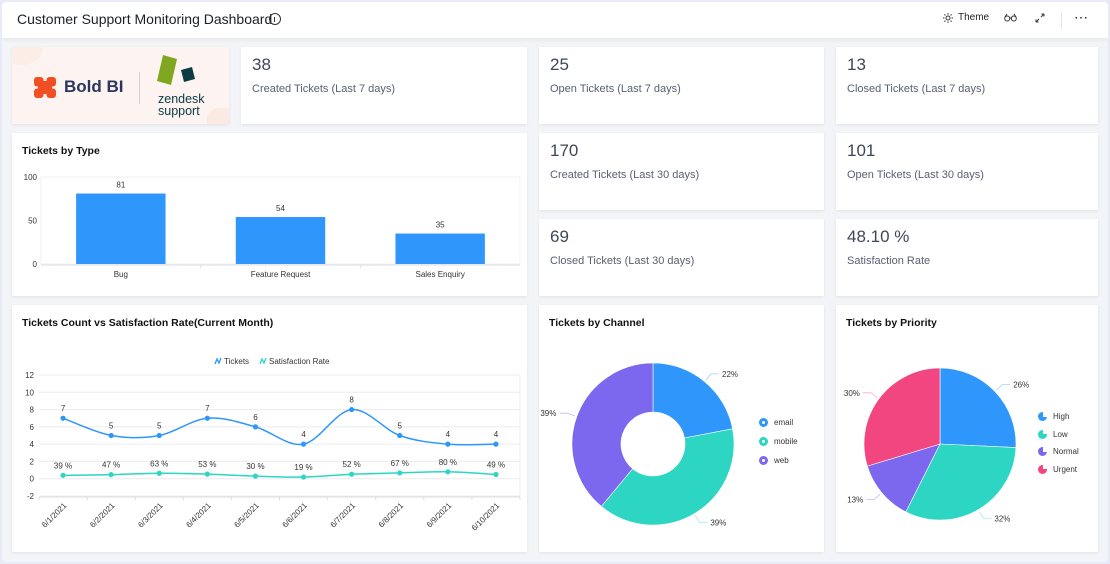 This screenshot has height=564, width=1110. What do you see at coordinates (1057, 469) in the screenshot?
I see `legend-item: Urgent` at bounding box center [1057, 469].